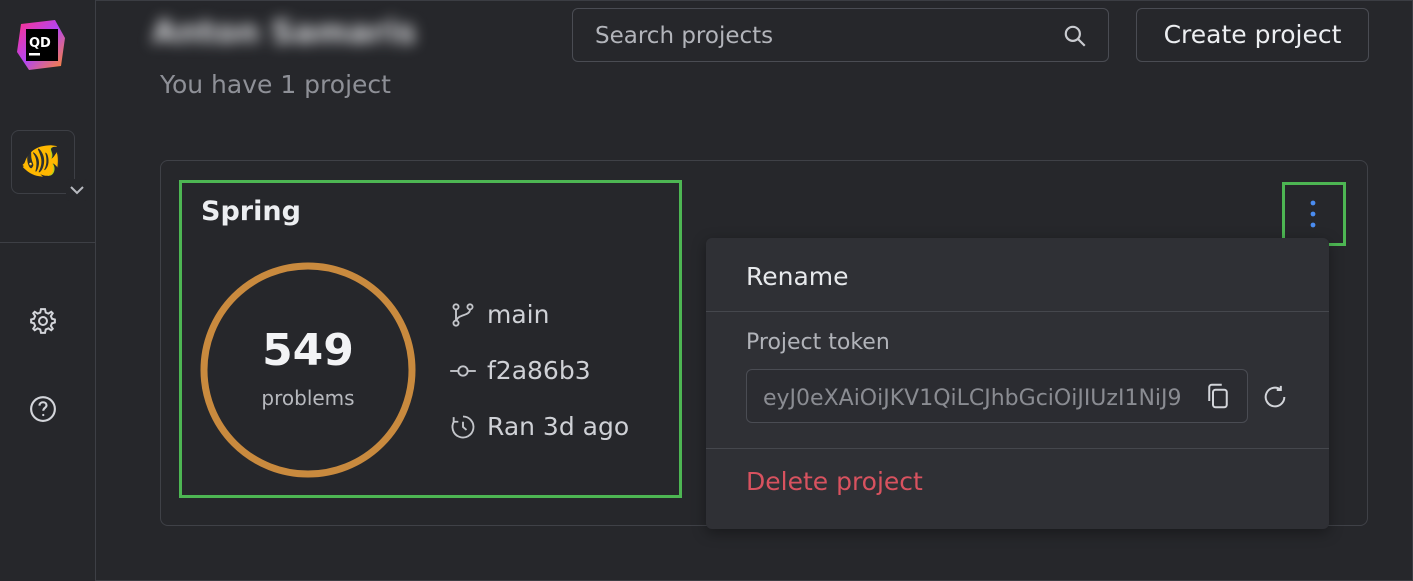 The image size is (1413, 581). Describe the element at coordinates (1075, 36) in the screenshot. I see `search-icon` at that location.